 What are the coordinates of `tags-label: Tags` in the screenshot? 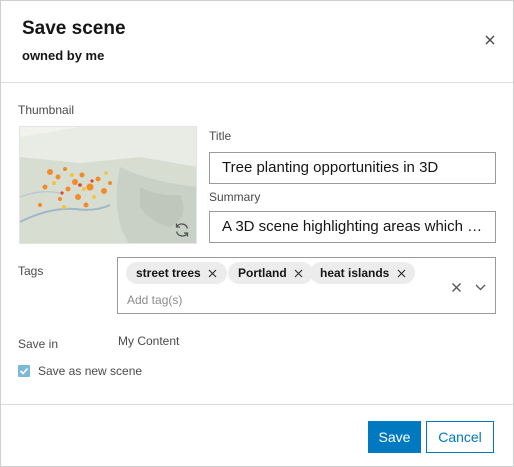 It's located at (31, 271).